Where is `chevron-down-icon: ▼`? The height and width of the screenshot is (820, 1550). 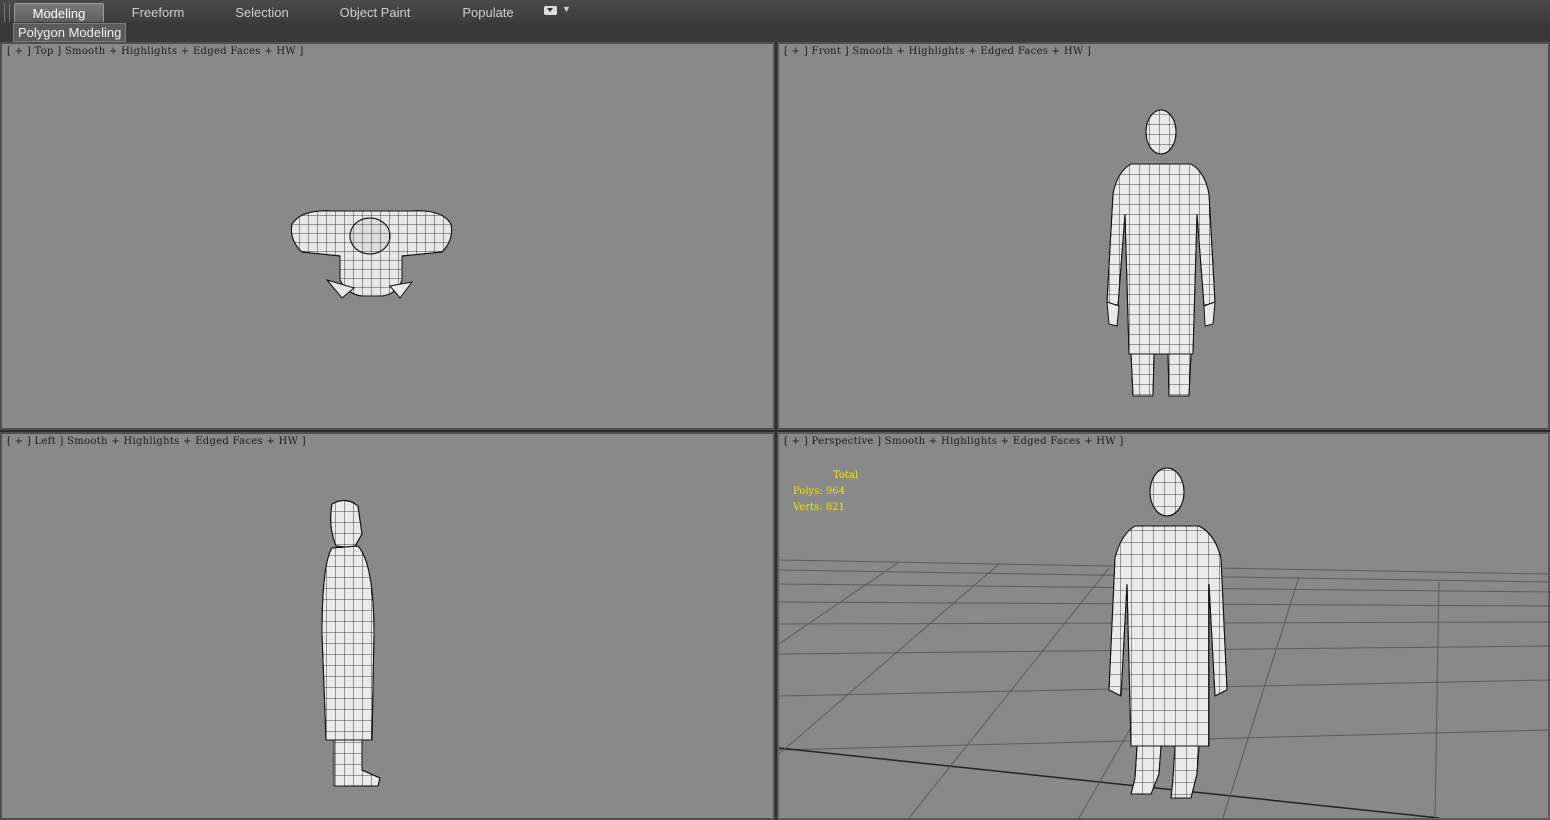
chevron-down-icon: ▼ is located at coordinates (566, 9).